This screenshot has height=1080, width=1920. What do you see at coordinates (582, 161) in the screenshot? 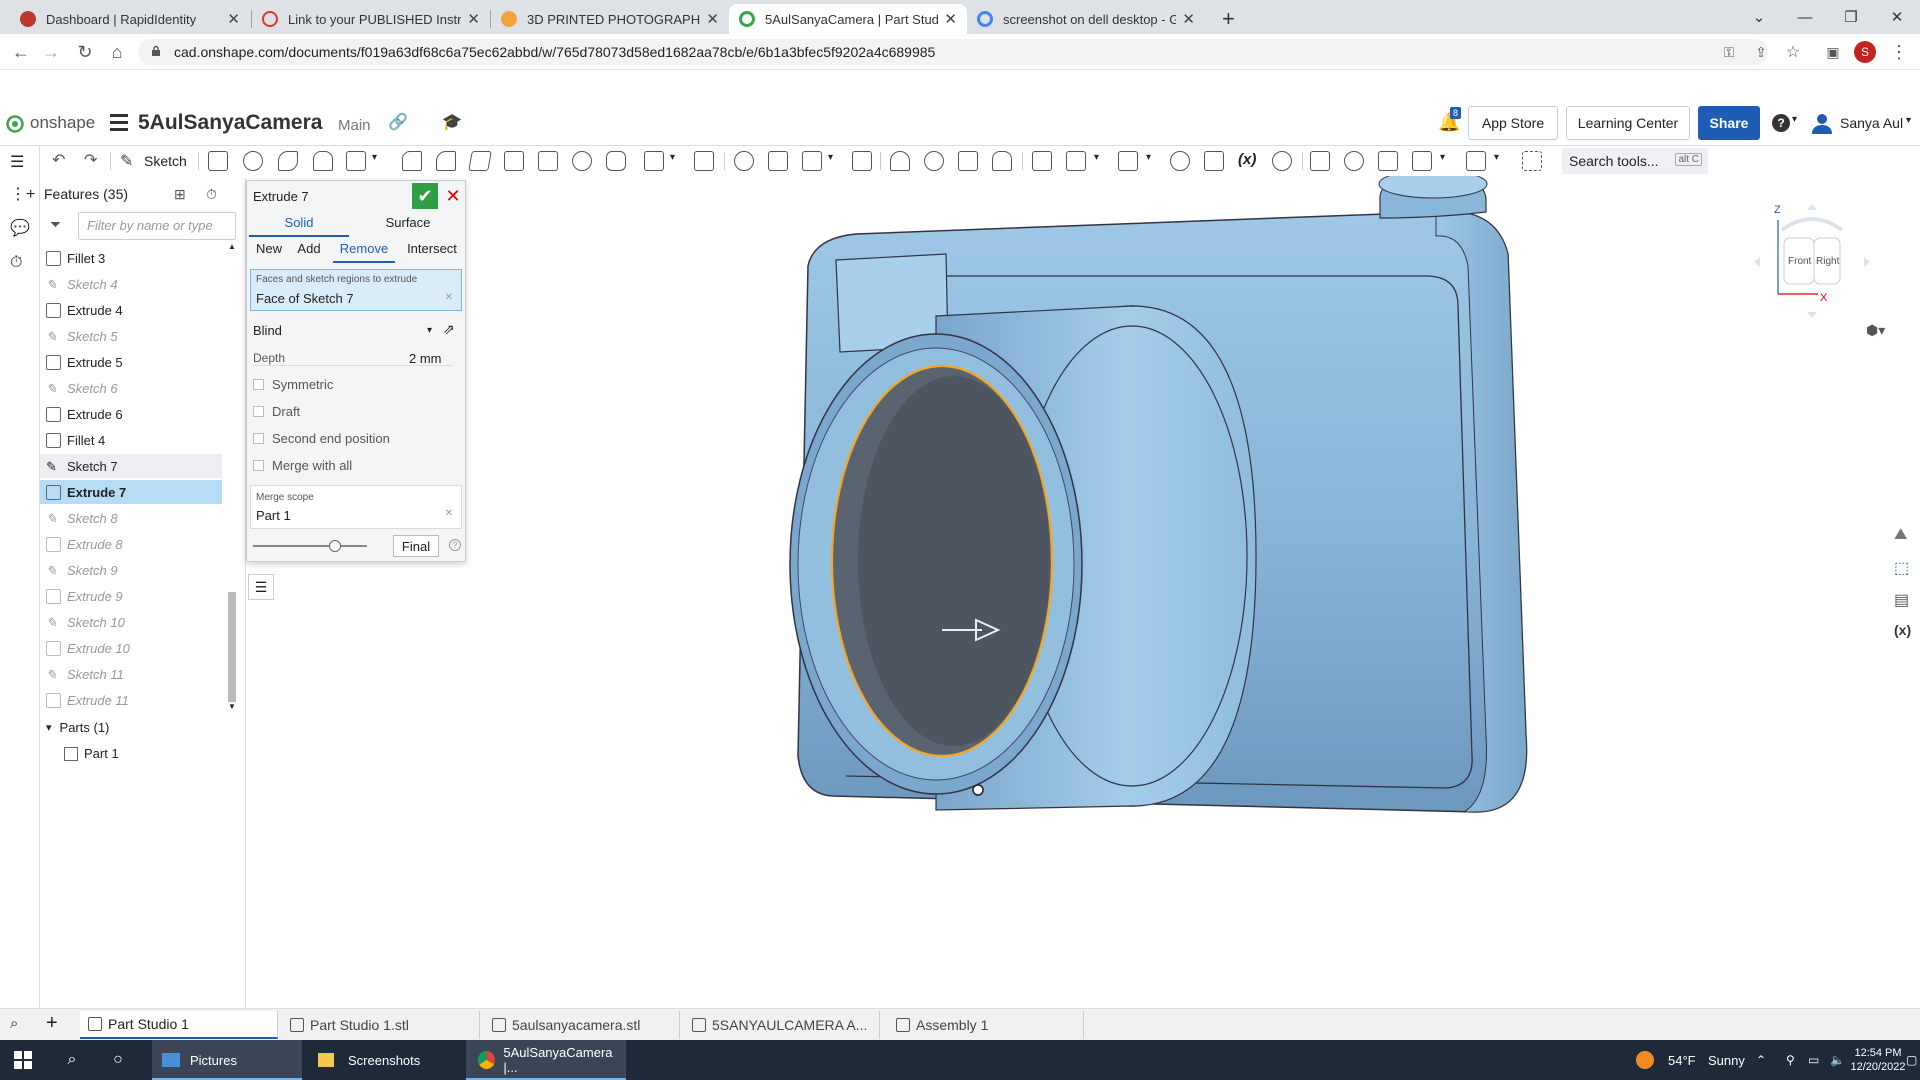
I see `hole-tool-icon` at bounding box center [582, 161].